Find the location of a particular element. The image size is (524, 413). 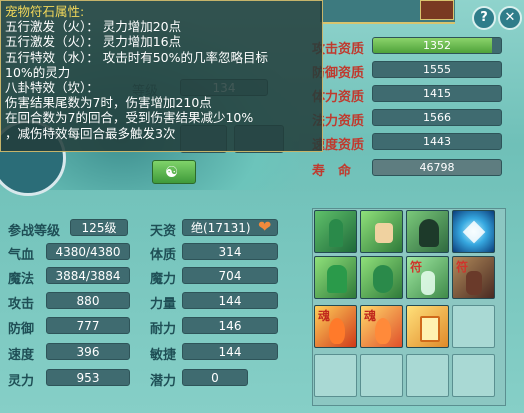

skill-slot-8: 符 is located at coordinates (473, 277).